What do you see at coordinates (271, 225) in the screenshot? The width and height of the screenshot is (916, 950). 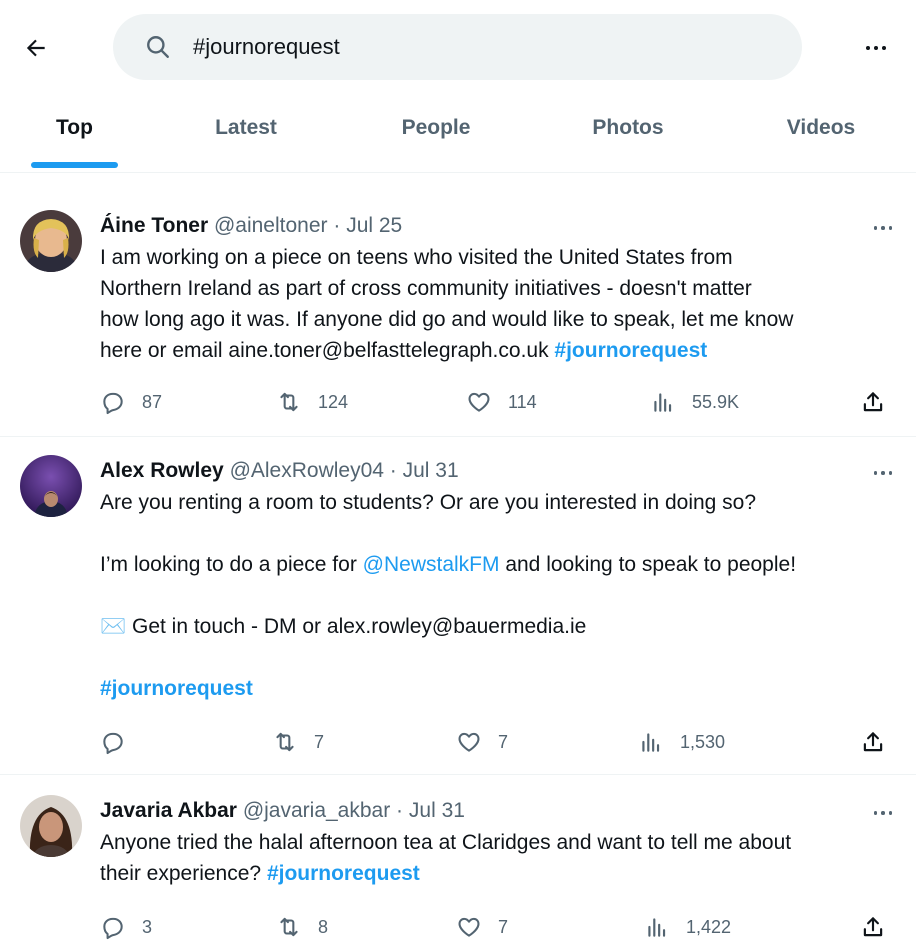 I see `author-handle: @aineltoner` at bounding box center [271, 225].